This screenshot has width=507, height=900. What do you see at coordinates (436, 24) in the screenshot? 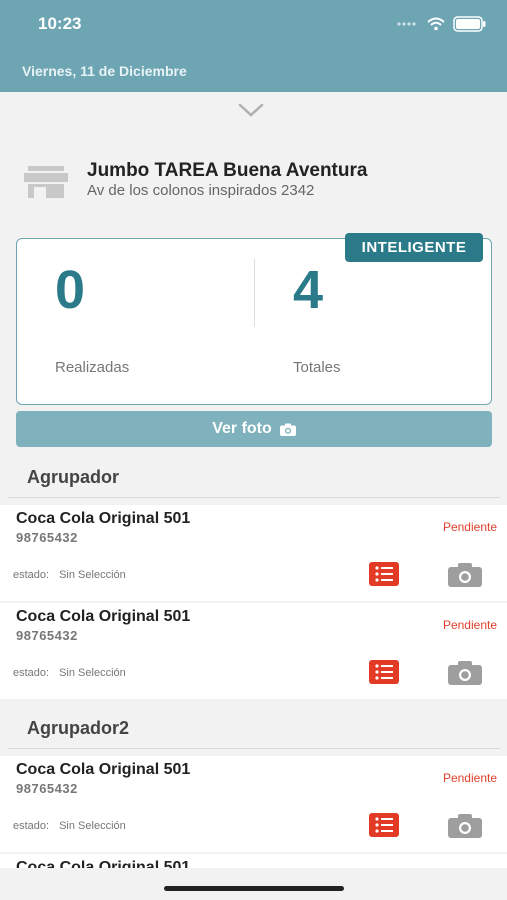
I see `wifi-icon` at bounding box center [436, 24].